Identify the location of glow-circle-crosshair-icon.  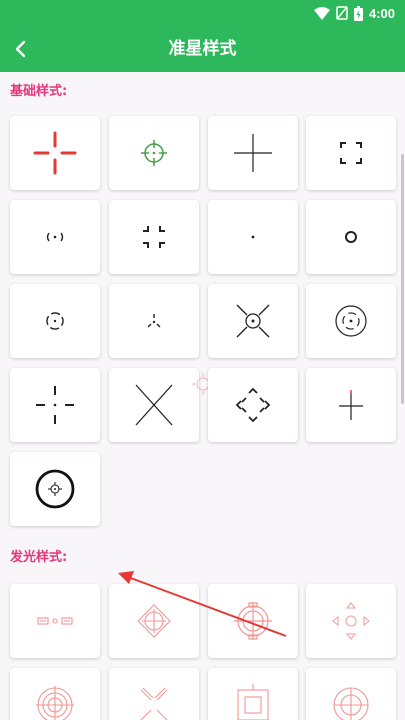
(253, 621).